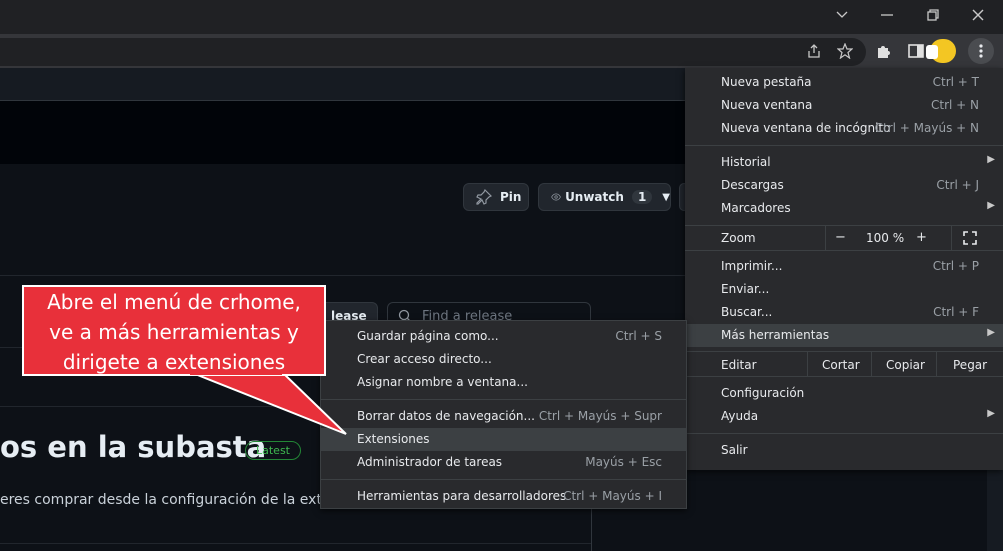 This screenshot has width=1003, height=551. Describe the element at coordinates (842, 15) in the screenshot. I see `chevron-down-icon` at that location.